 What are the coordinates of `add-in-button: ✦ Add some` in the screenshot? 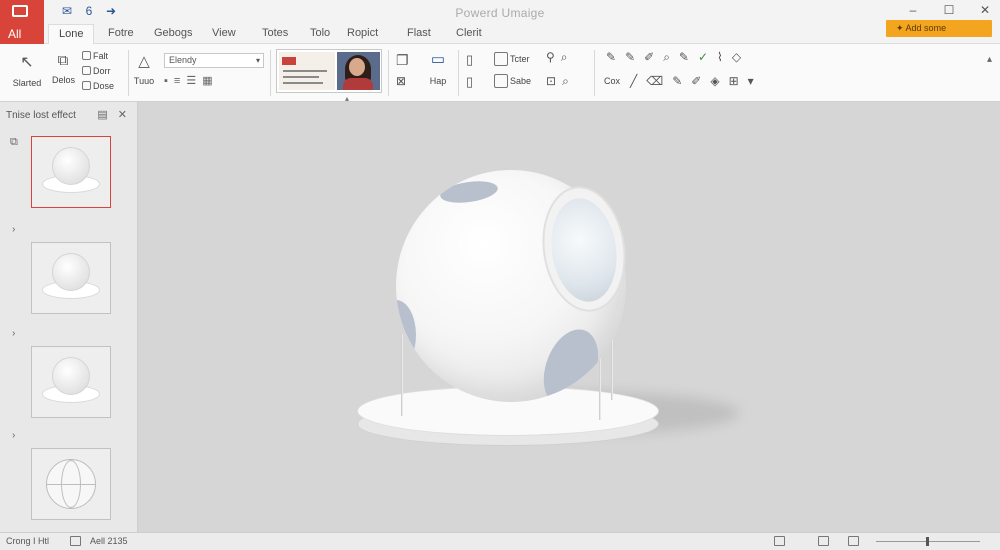 It's located at (939, 28).